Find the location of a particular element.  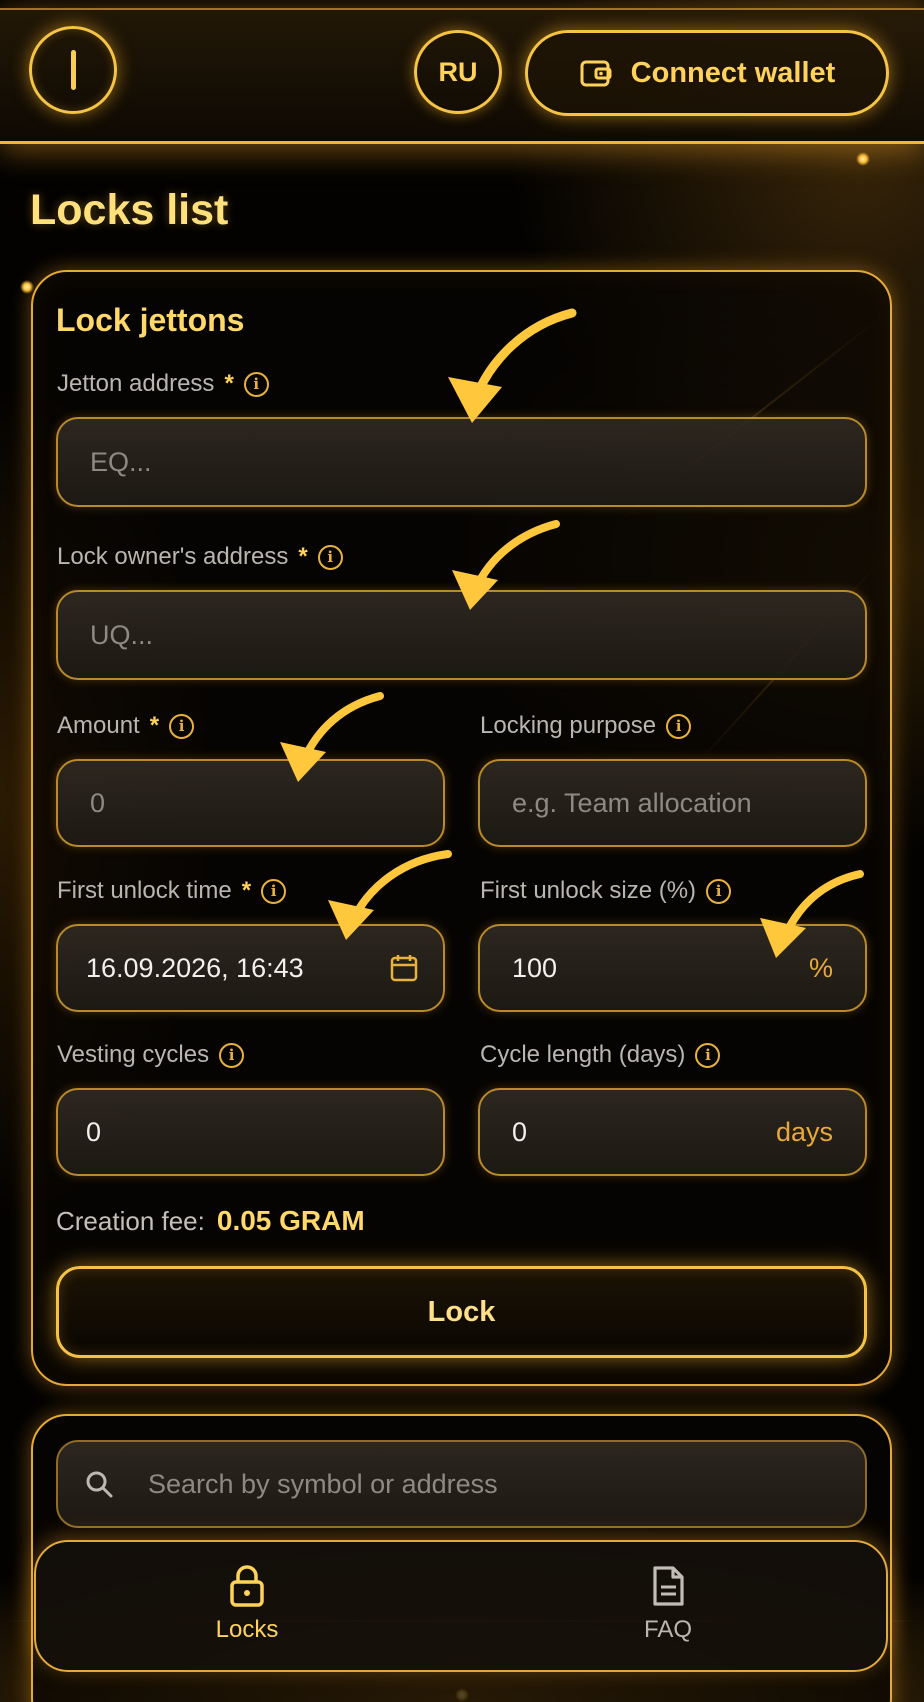

first-unlock-size-field: % is located at coordinates (672, 968).